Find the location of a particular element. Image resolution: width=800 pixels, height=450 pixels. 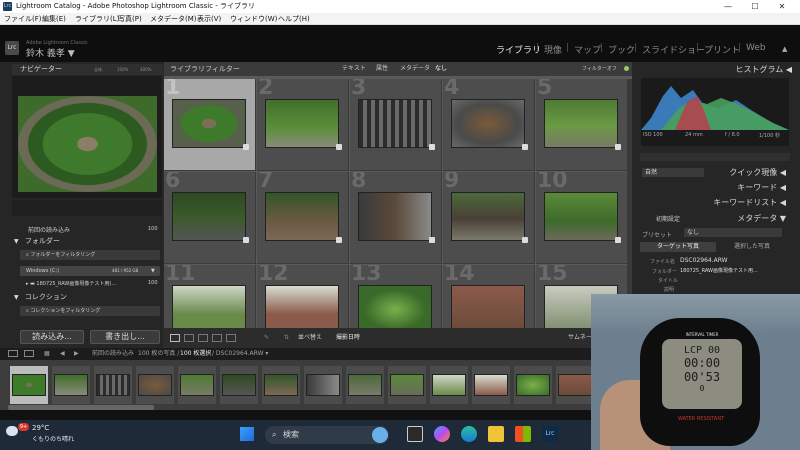

module-library: ライブラリ is located at coordinates (518, 49).